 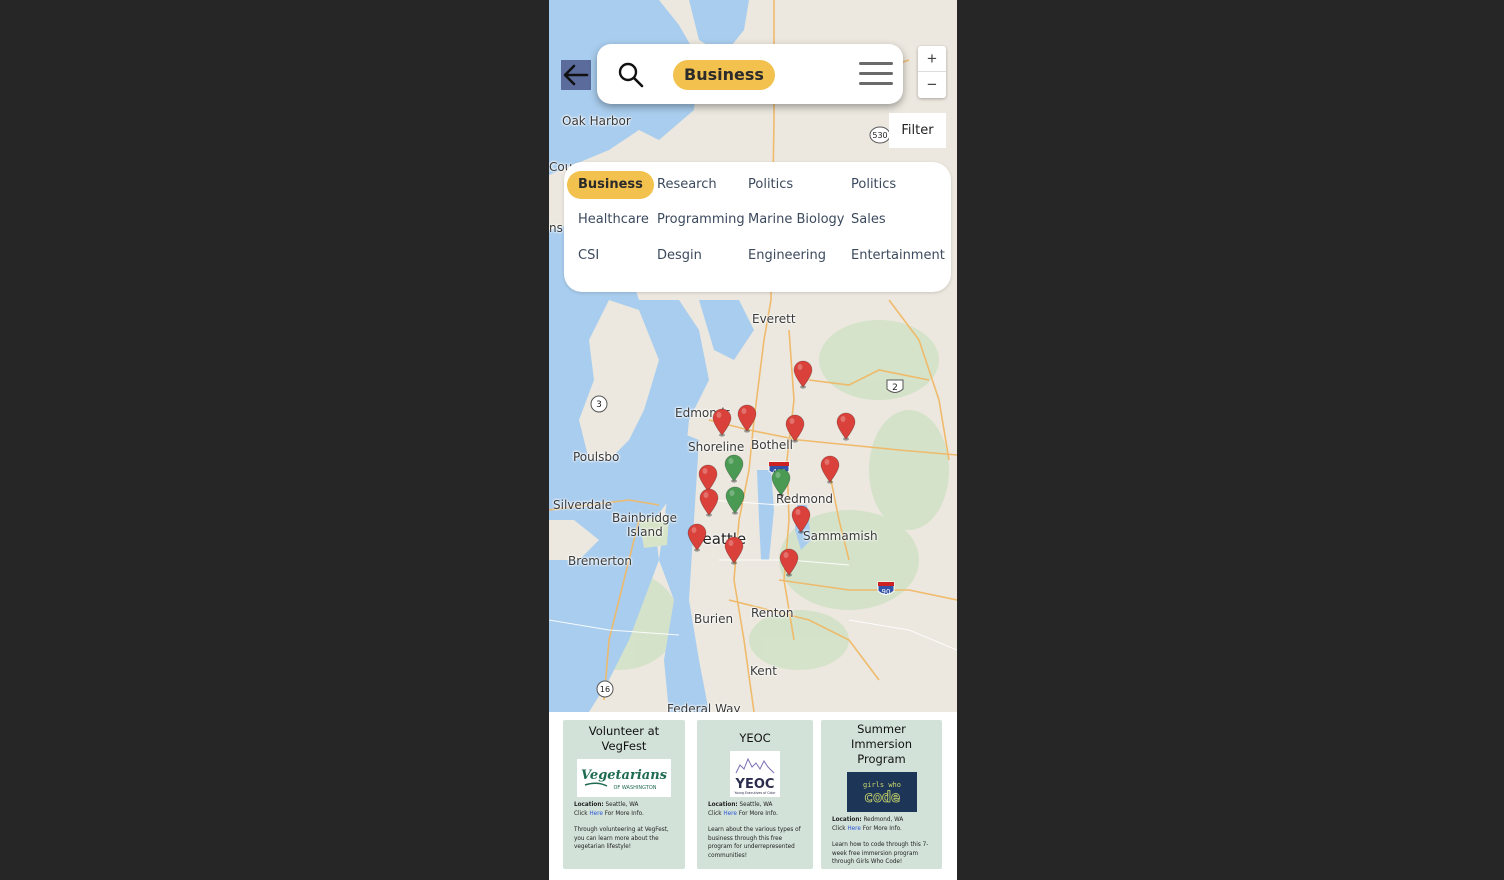 What do you see at coordinates (886, 592) in the screenshot?
I see `svg-text: 90` at bounding box center [886, 592].